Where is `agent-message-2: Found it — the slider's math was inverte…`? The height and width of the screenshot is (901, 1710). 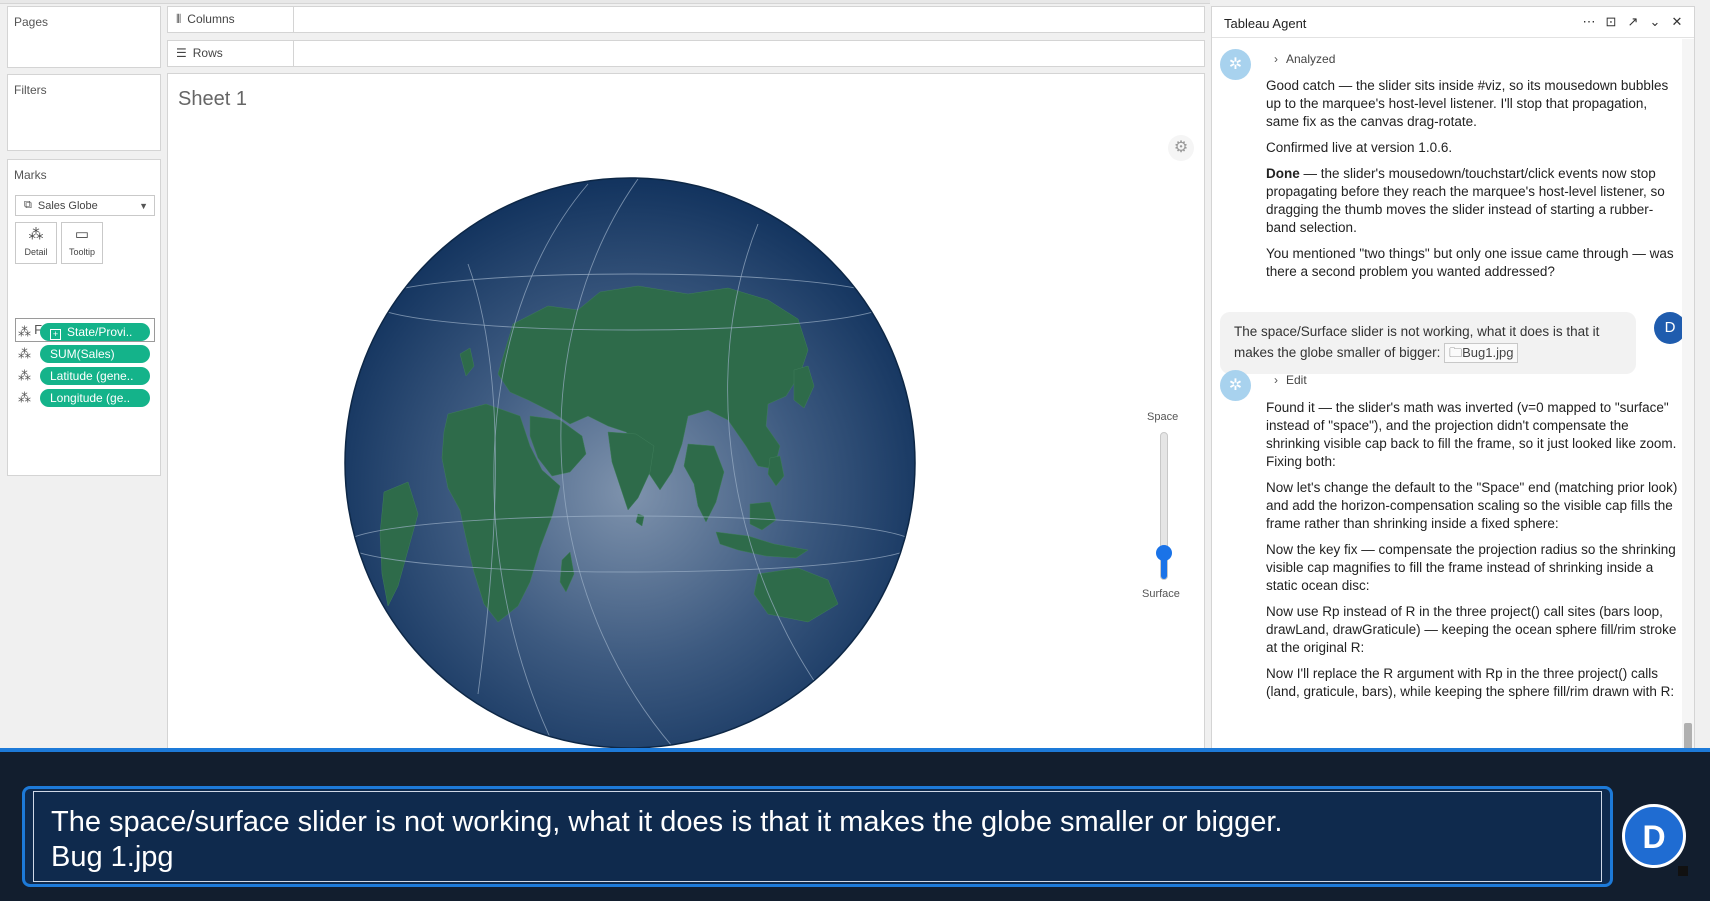 agent-message-2: Found it — the slider's math was inverte… is located at coordinates (1473, 554).